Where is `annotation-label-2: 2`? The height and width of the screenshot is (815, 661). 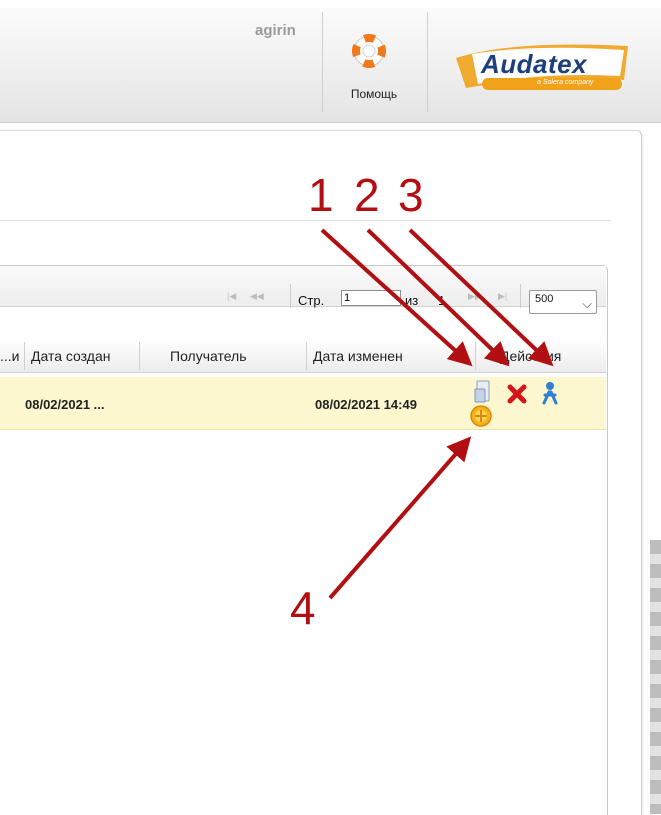 annotation-label-2: 2 is located at coordinates (367, 195).